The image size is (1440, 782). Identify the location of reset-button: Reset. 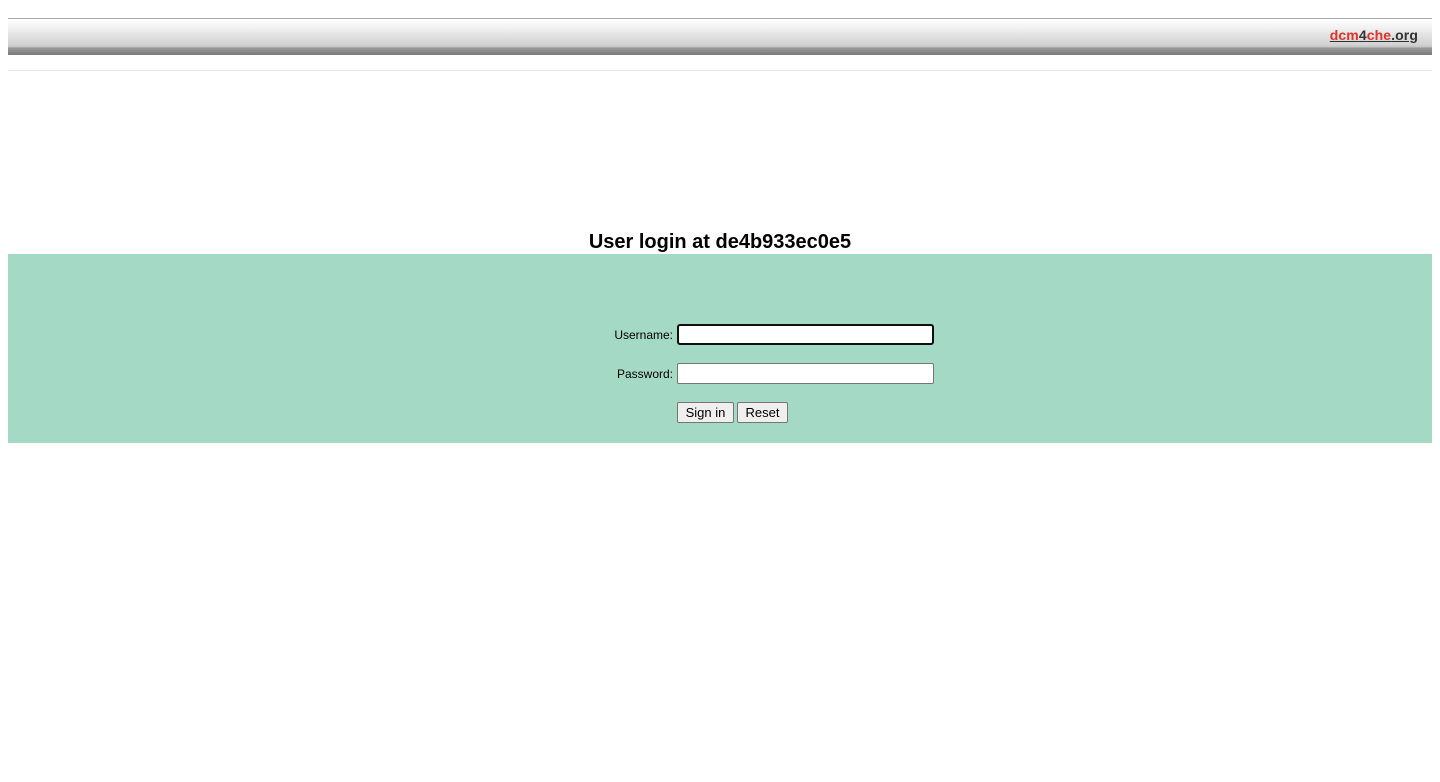
(762, 412).